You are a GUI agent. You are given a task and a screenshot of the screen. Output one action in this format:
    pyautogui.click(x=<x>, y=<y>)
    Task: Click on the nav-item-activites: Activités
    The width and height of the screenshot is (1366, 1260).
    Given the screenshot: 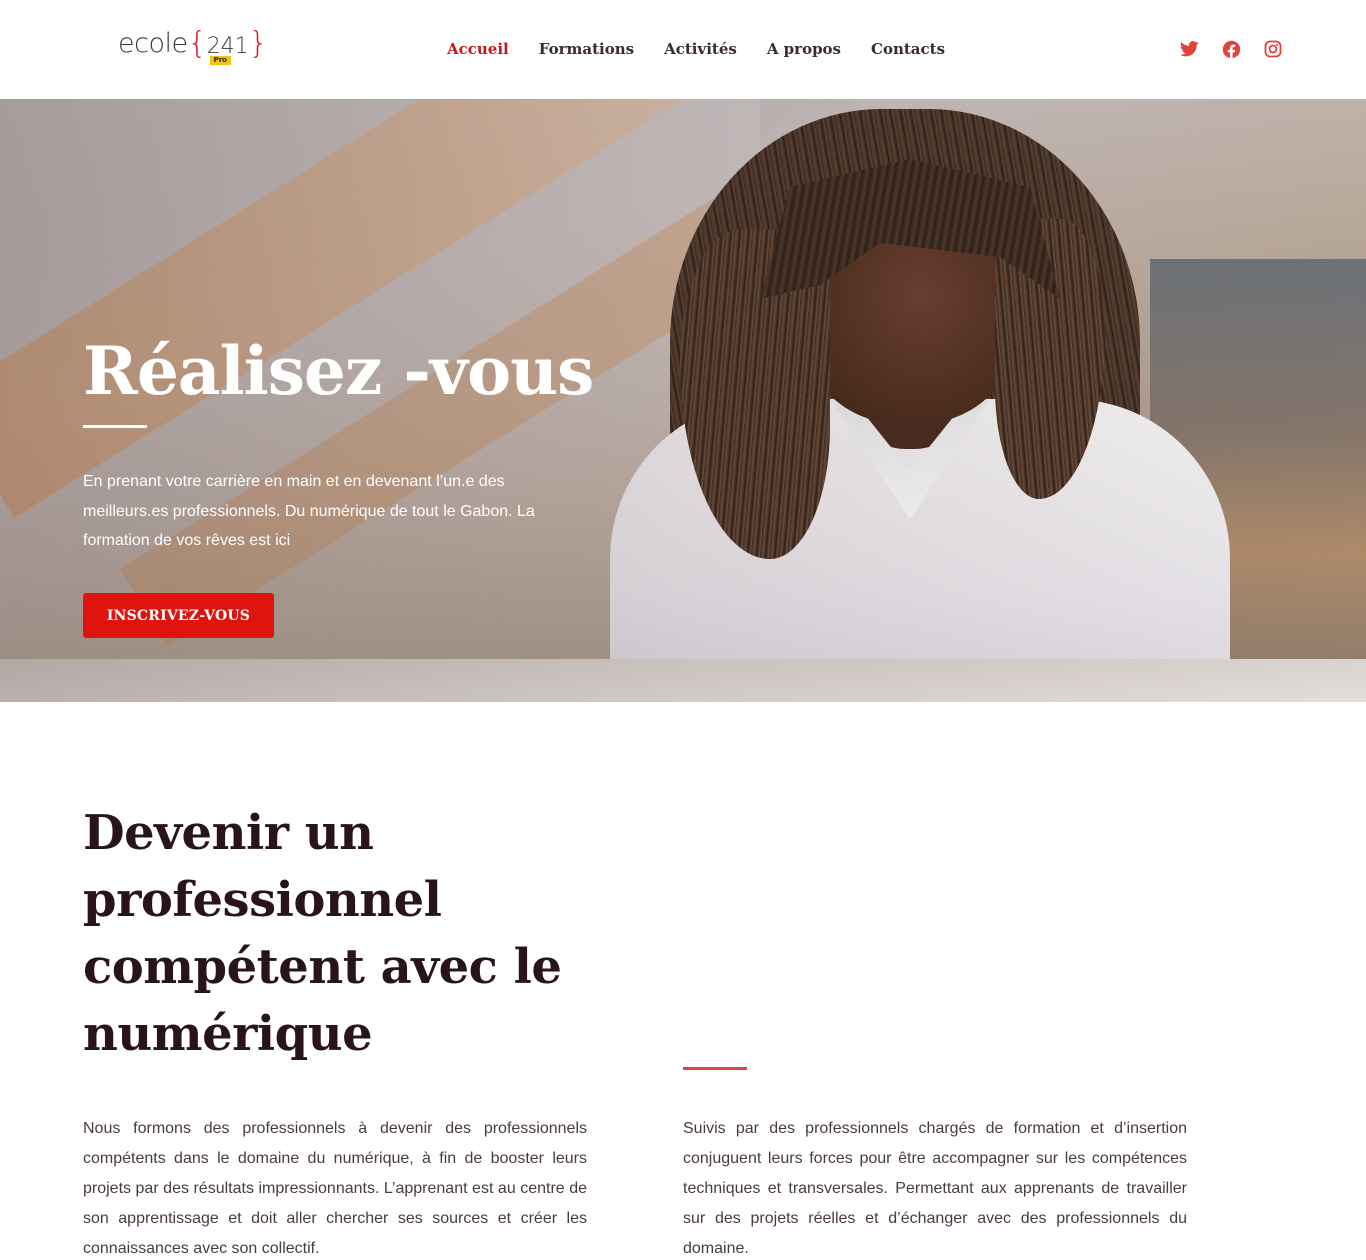 What is the action you would take?
    pyautogui.click(x=700, y=49)
    